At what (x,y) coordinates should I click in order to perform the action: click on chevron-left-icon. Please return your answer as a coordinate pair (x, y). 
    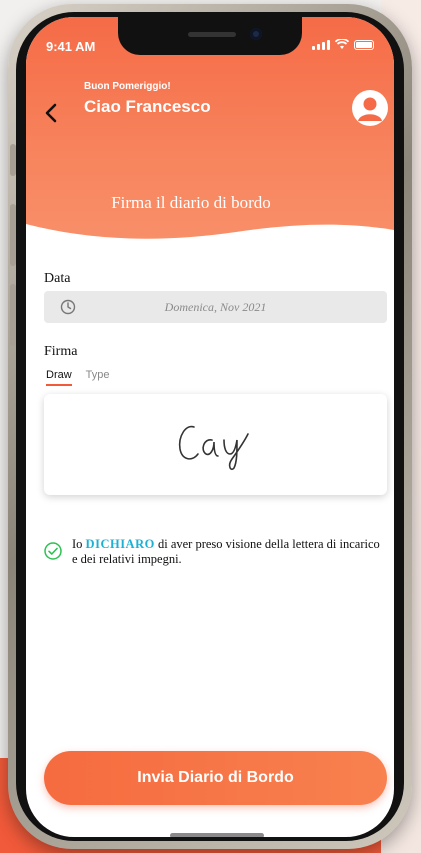
    Looking at the image, I should click on (51, 113).